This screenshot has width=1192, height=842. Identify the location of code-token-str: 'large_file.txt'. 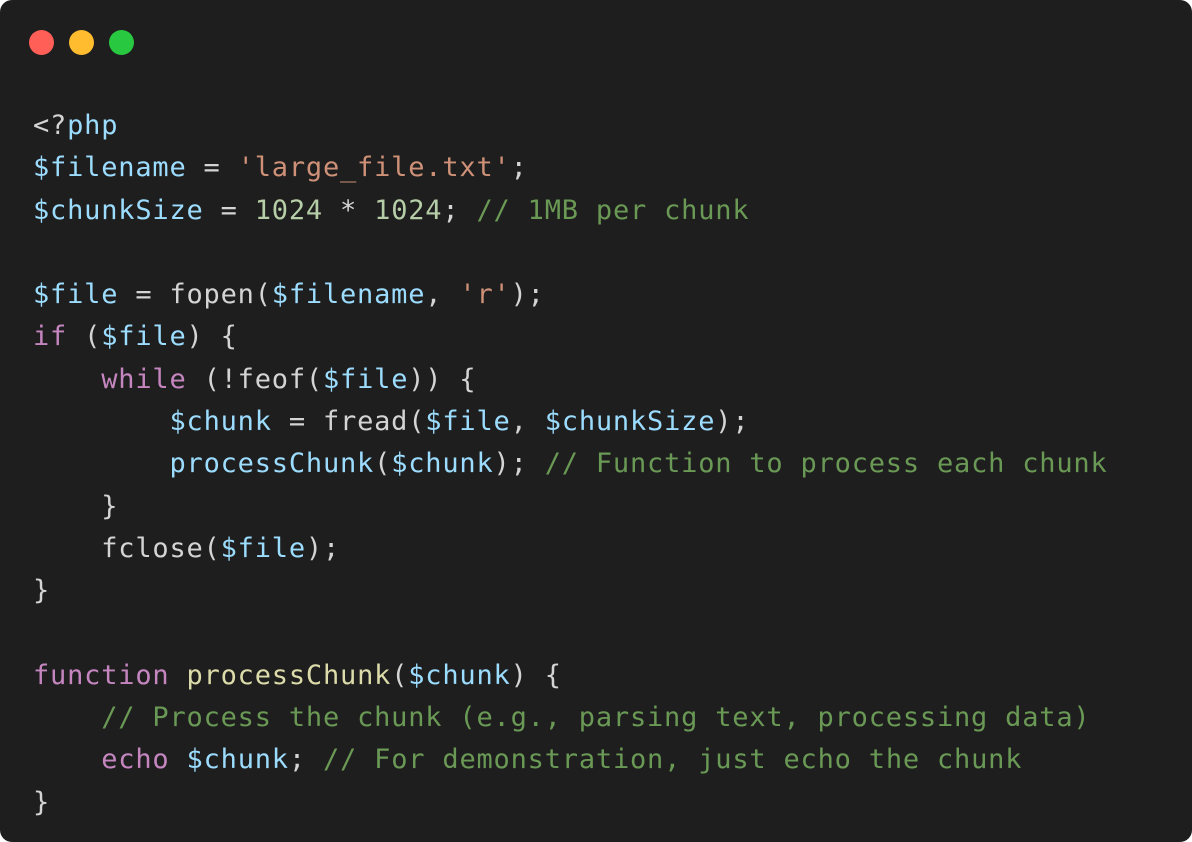
(374, 168).